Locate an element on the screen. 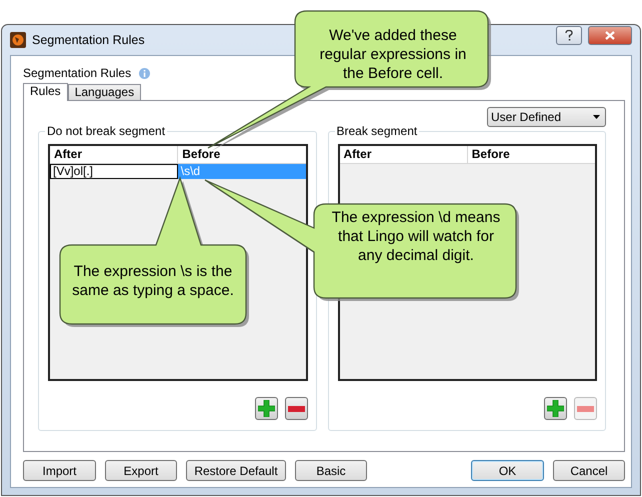  help-icon is located at coordinates (569, 35).